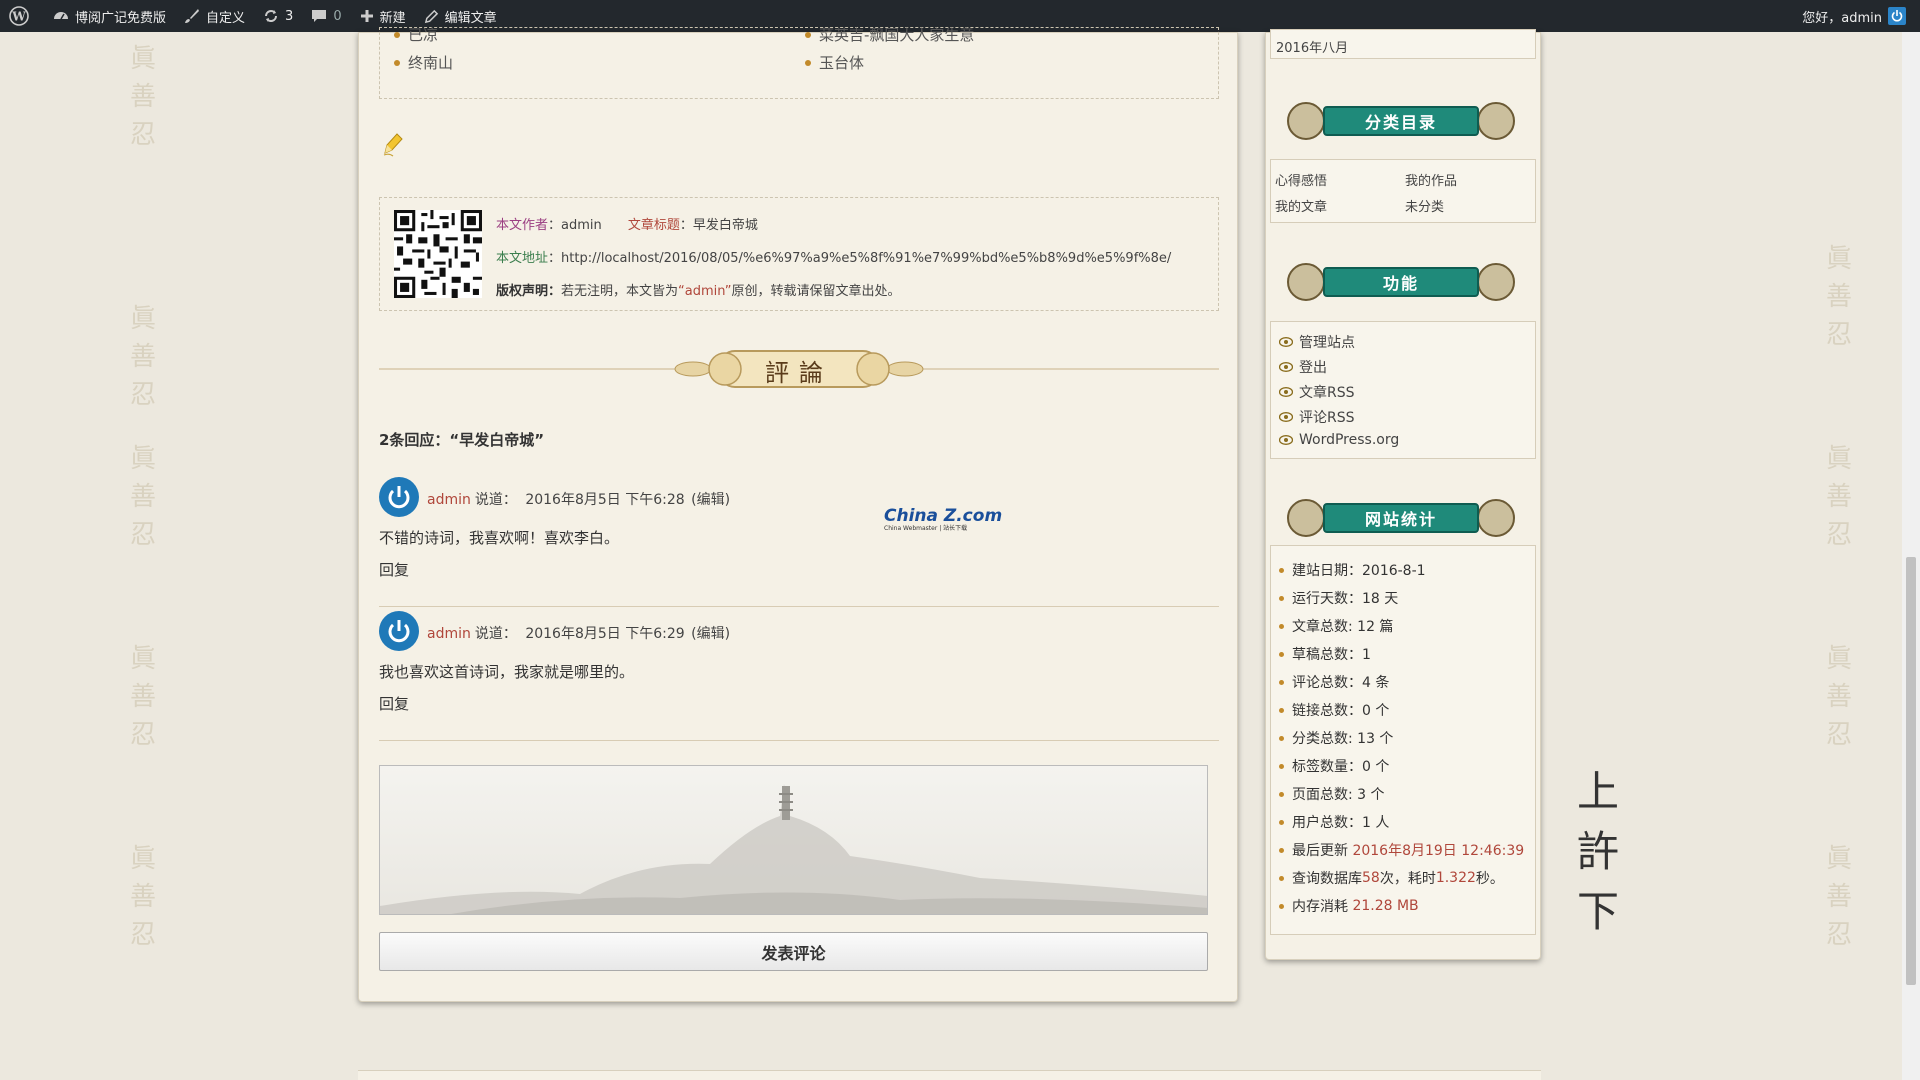 The image size is (1920, 1080). Describe the element at coordinates (1339, 440) in the screenshot. I see `function-link-wordpress: WordPress.org` at that location.